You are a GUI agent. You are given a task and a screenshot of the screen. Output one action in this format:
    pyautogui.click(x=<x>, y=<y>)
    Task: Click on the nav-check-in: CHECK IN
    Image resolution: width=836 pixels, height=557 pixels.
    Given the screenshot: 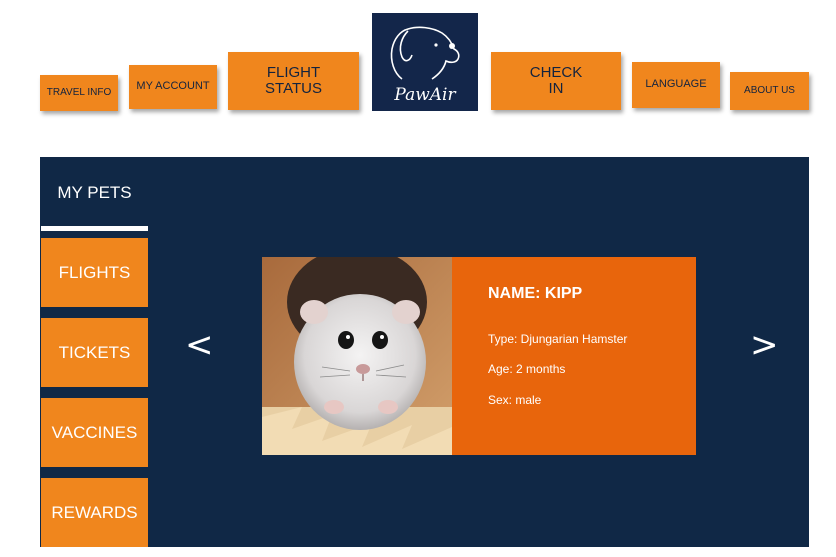 What is the action you would take?
    pyautogui.click(x=556, y=81)
    